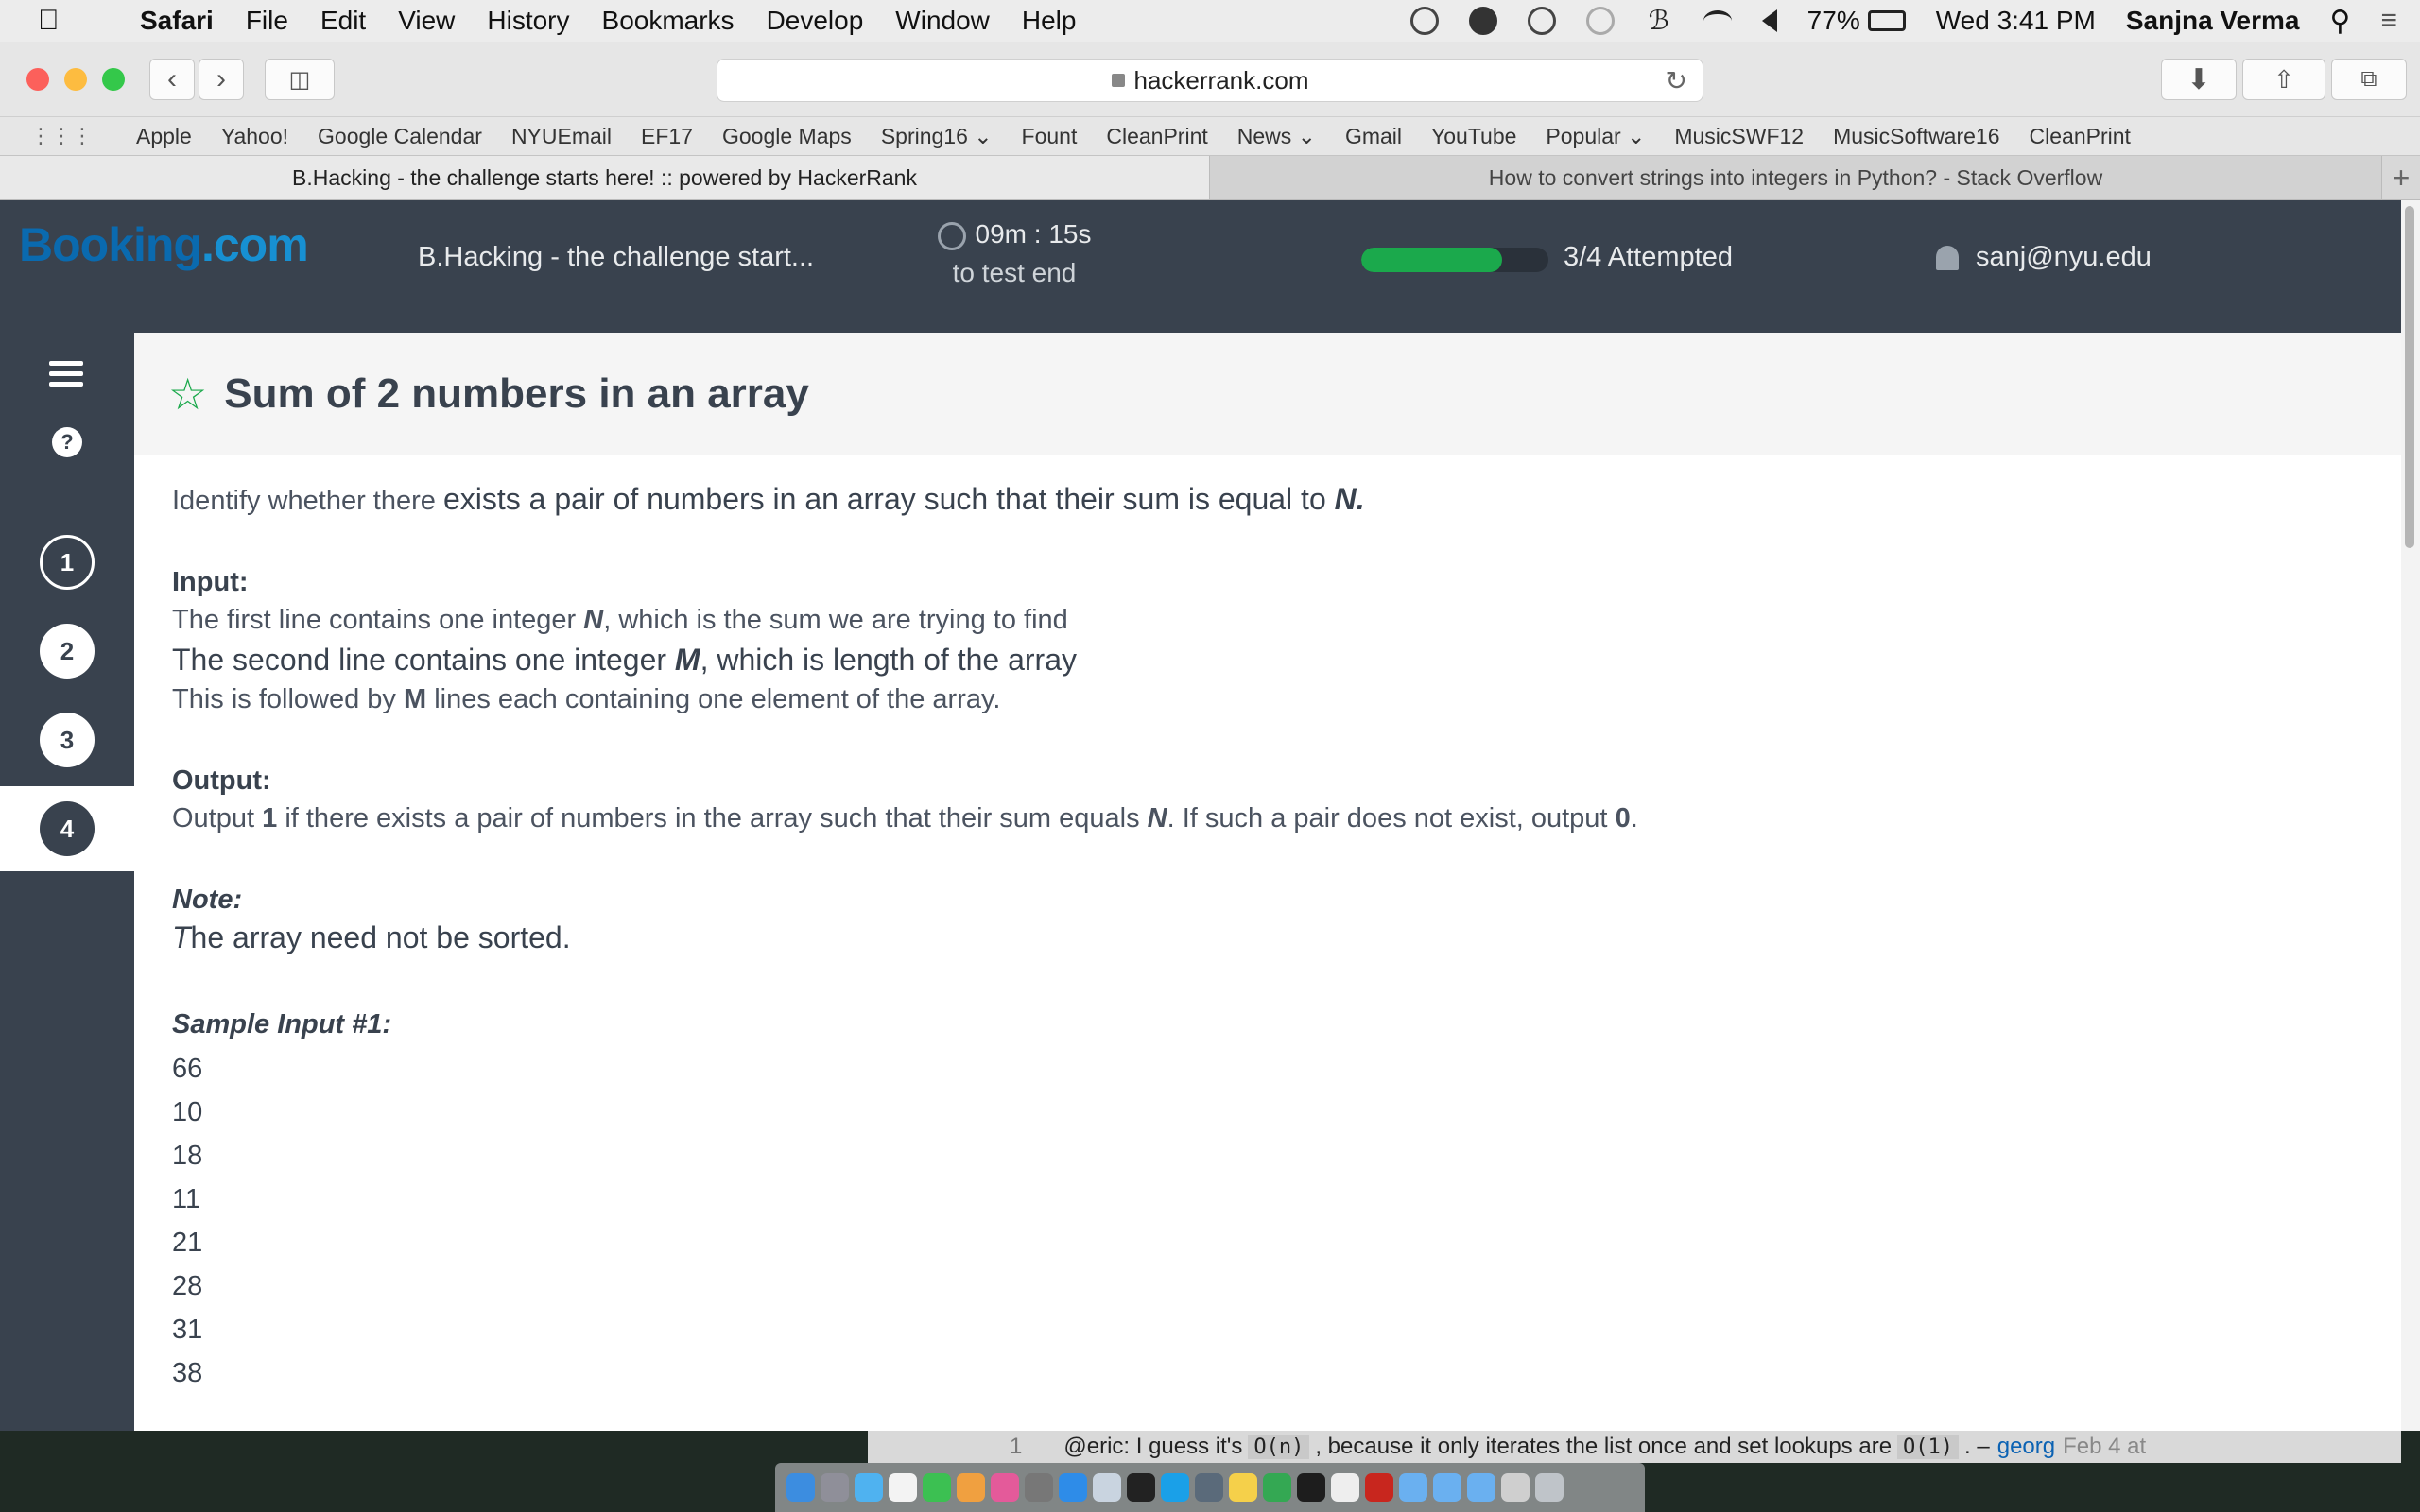 The width and height of the screenshot is (2420, 1512). I want to click on blocked-status-icon, so click(1541, 21).